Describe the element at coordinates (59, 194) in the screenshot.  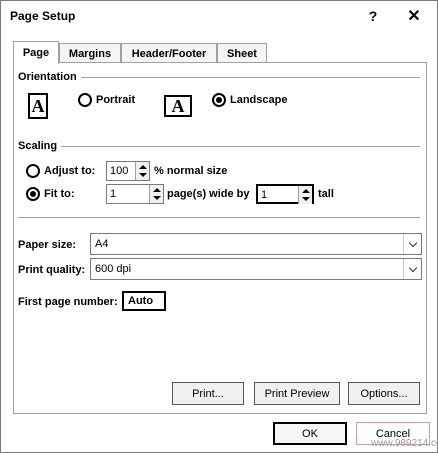
I see `fit-to-label: Fit to:` at that location.